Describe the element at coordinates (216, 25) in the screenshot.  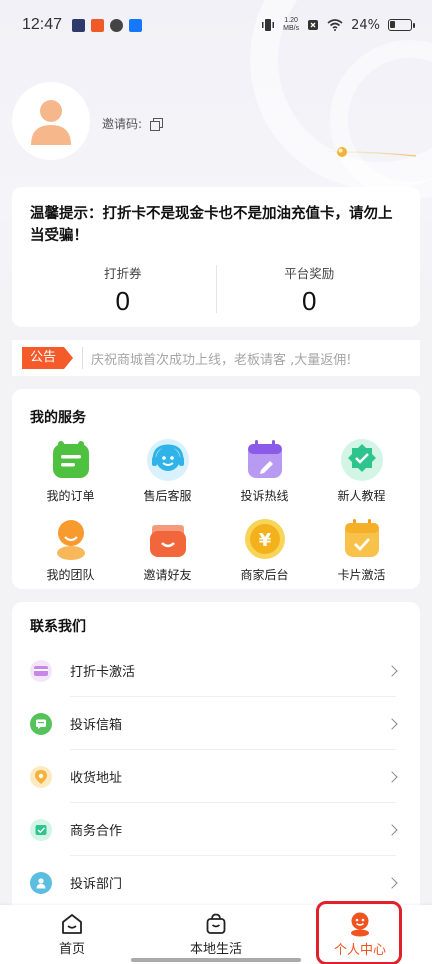
I see `status-bar: 12:47 1.20 MB/s 24%` at that location.